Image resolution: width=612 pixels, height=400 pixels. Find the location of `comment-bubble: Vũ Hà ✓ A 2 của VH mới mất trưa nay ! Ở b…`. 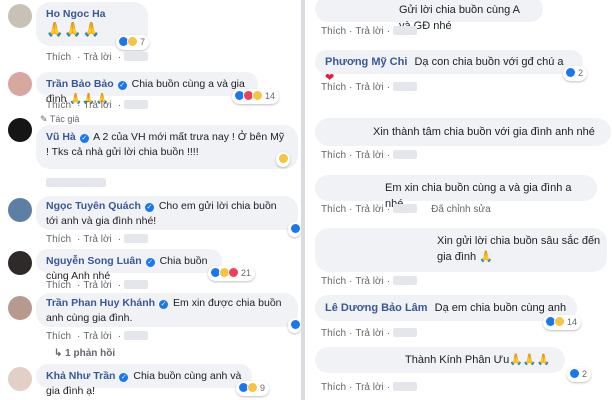

comment-bubble: Vũ Hà ✓ A 2 của VH mới mất trưa nay ! Ở b… is located at coordinates (167, 147).